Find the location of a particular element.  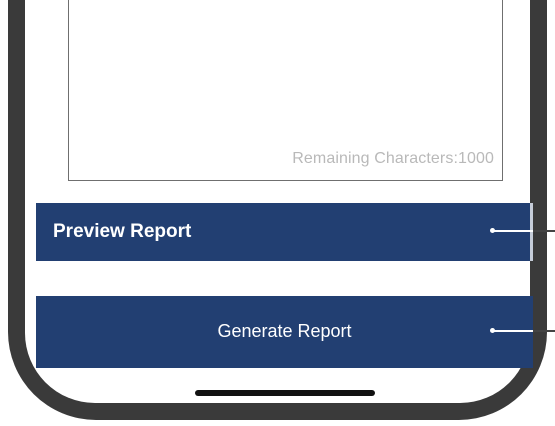

generate-callout-dot is located at coordinates (492, 330).